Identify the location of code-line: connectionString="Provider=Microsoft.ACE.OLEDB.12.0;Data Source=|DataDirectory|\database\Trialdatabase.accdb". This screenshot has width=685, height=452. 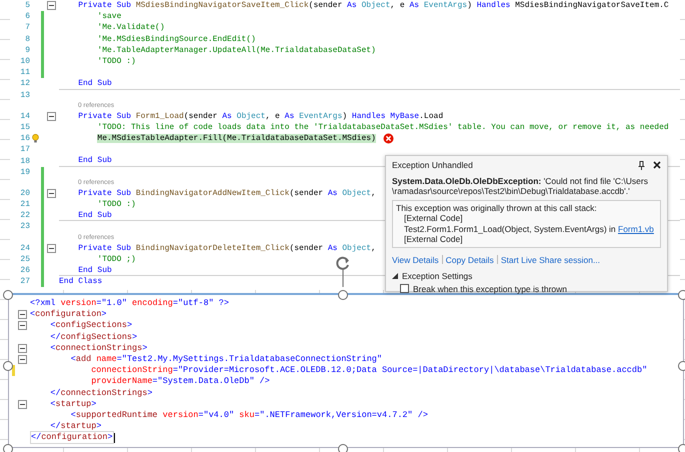
(369, 370).